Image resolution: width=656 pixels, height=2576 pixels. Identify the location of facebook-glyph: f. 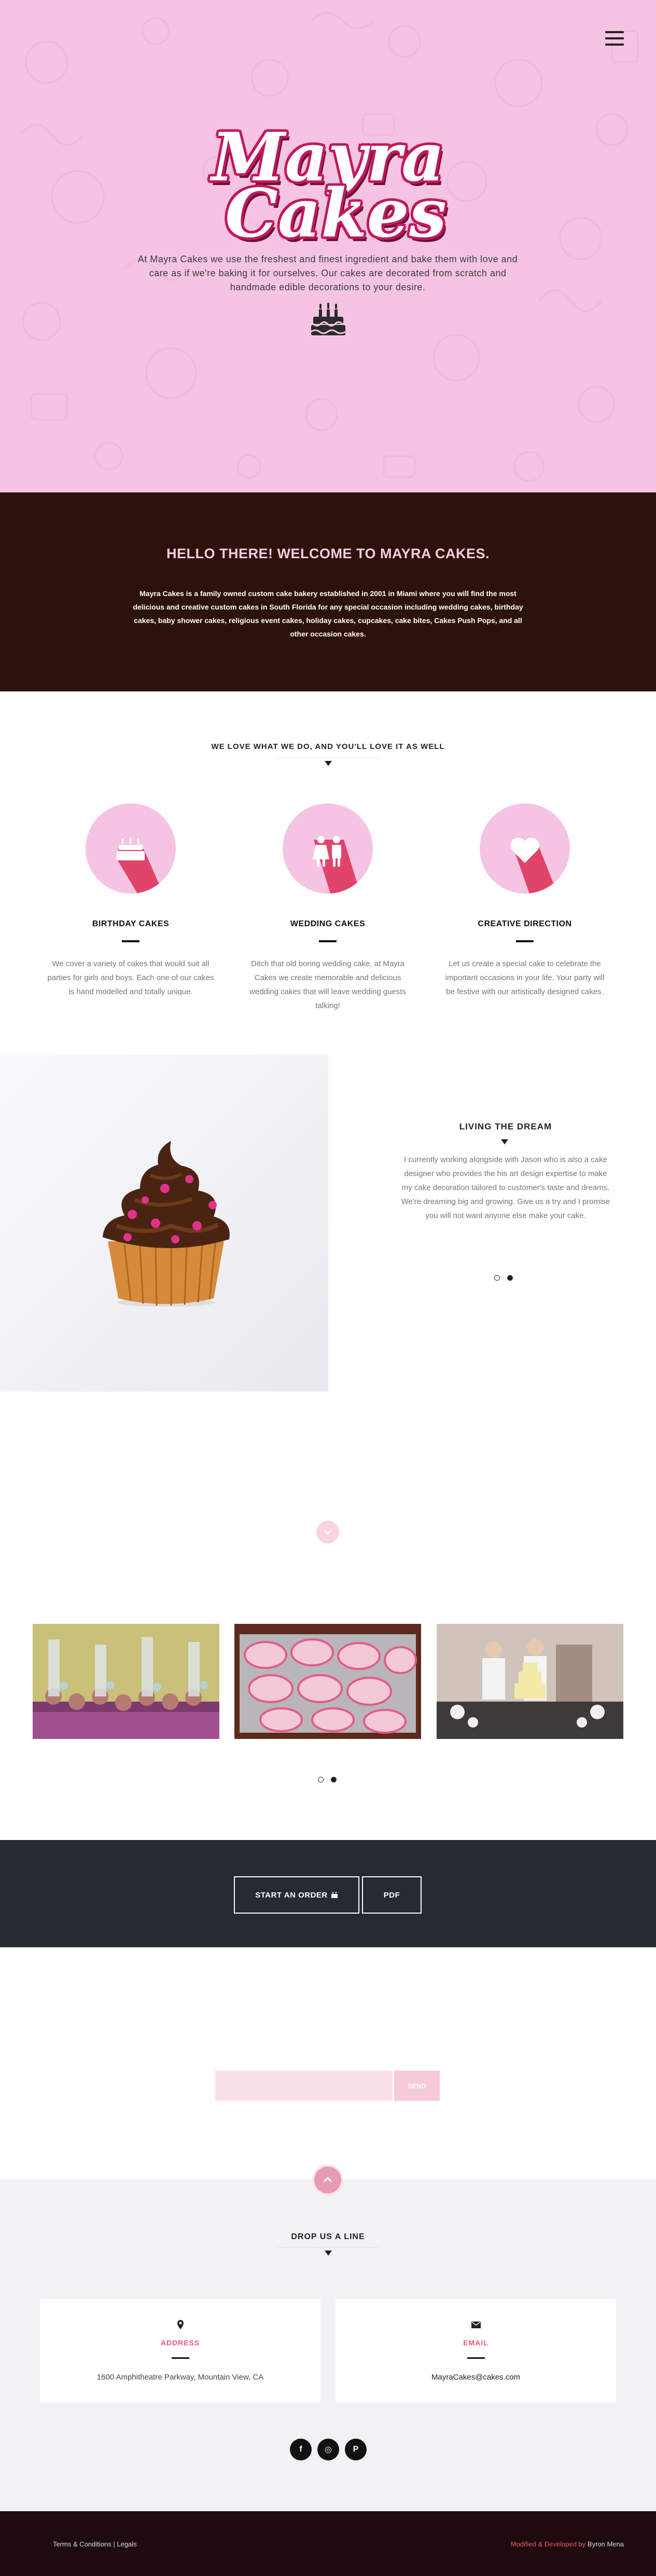
(301, 2449).